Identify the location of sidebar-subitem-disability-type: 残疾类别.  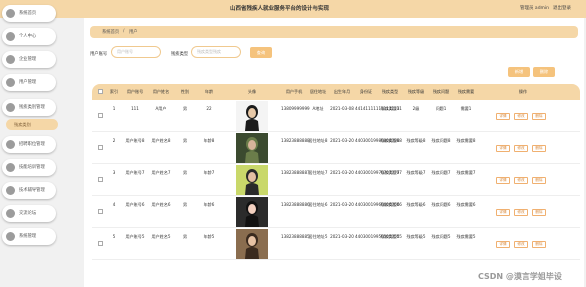
(32, 124).